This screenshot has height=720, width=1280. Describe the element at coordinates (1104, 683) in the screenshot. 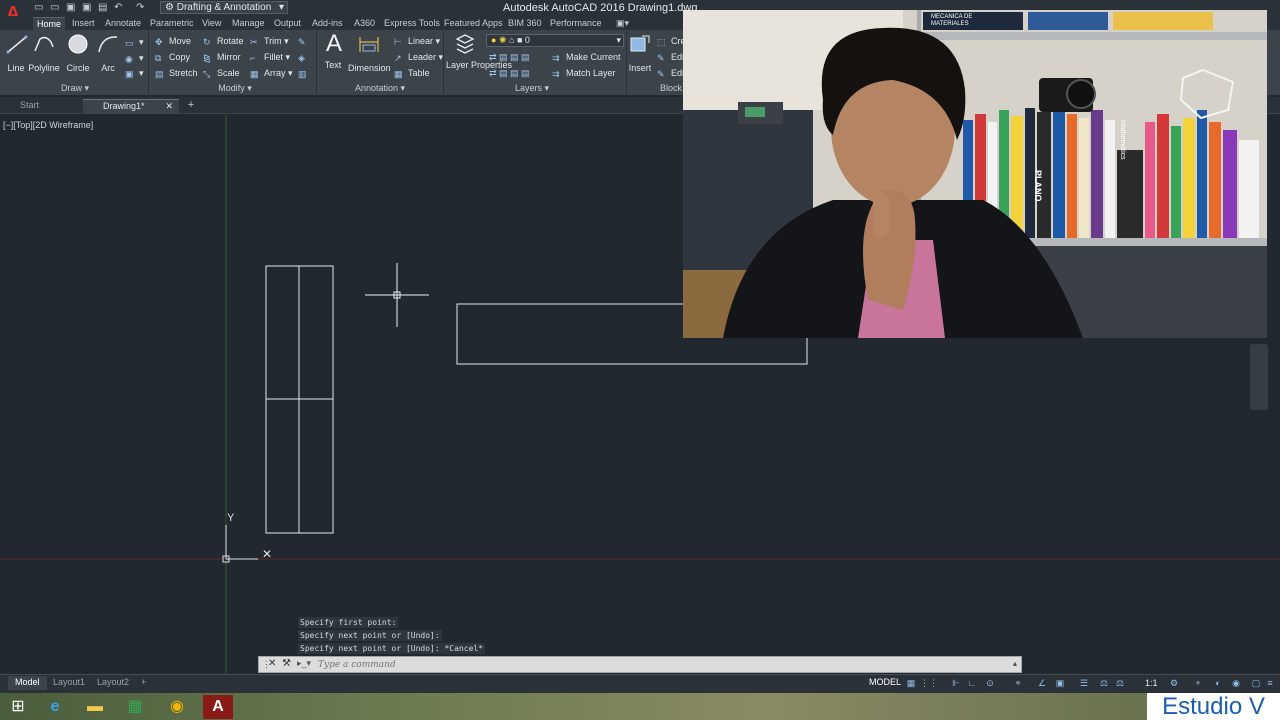

I see `annotation-scale-icon: ⚖` at that location.